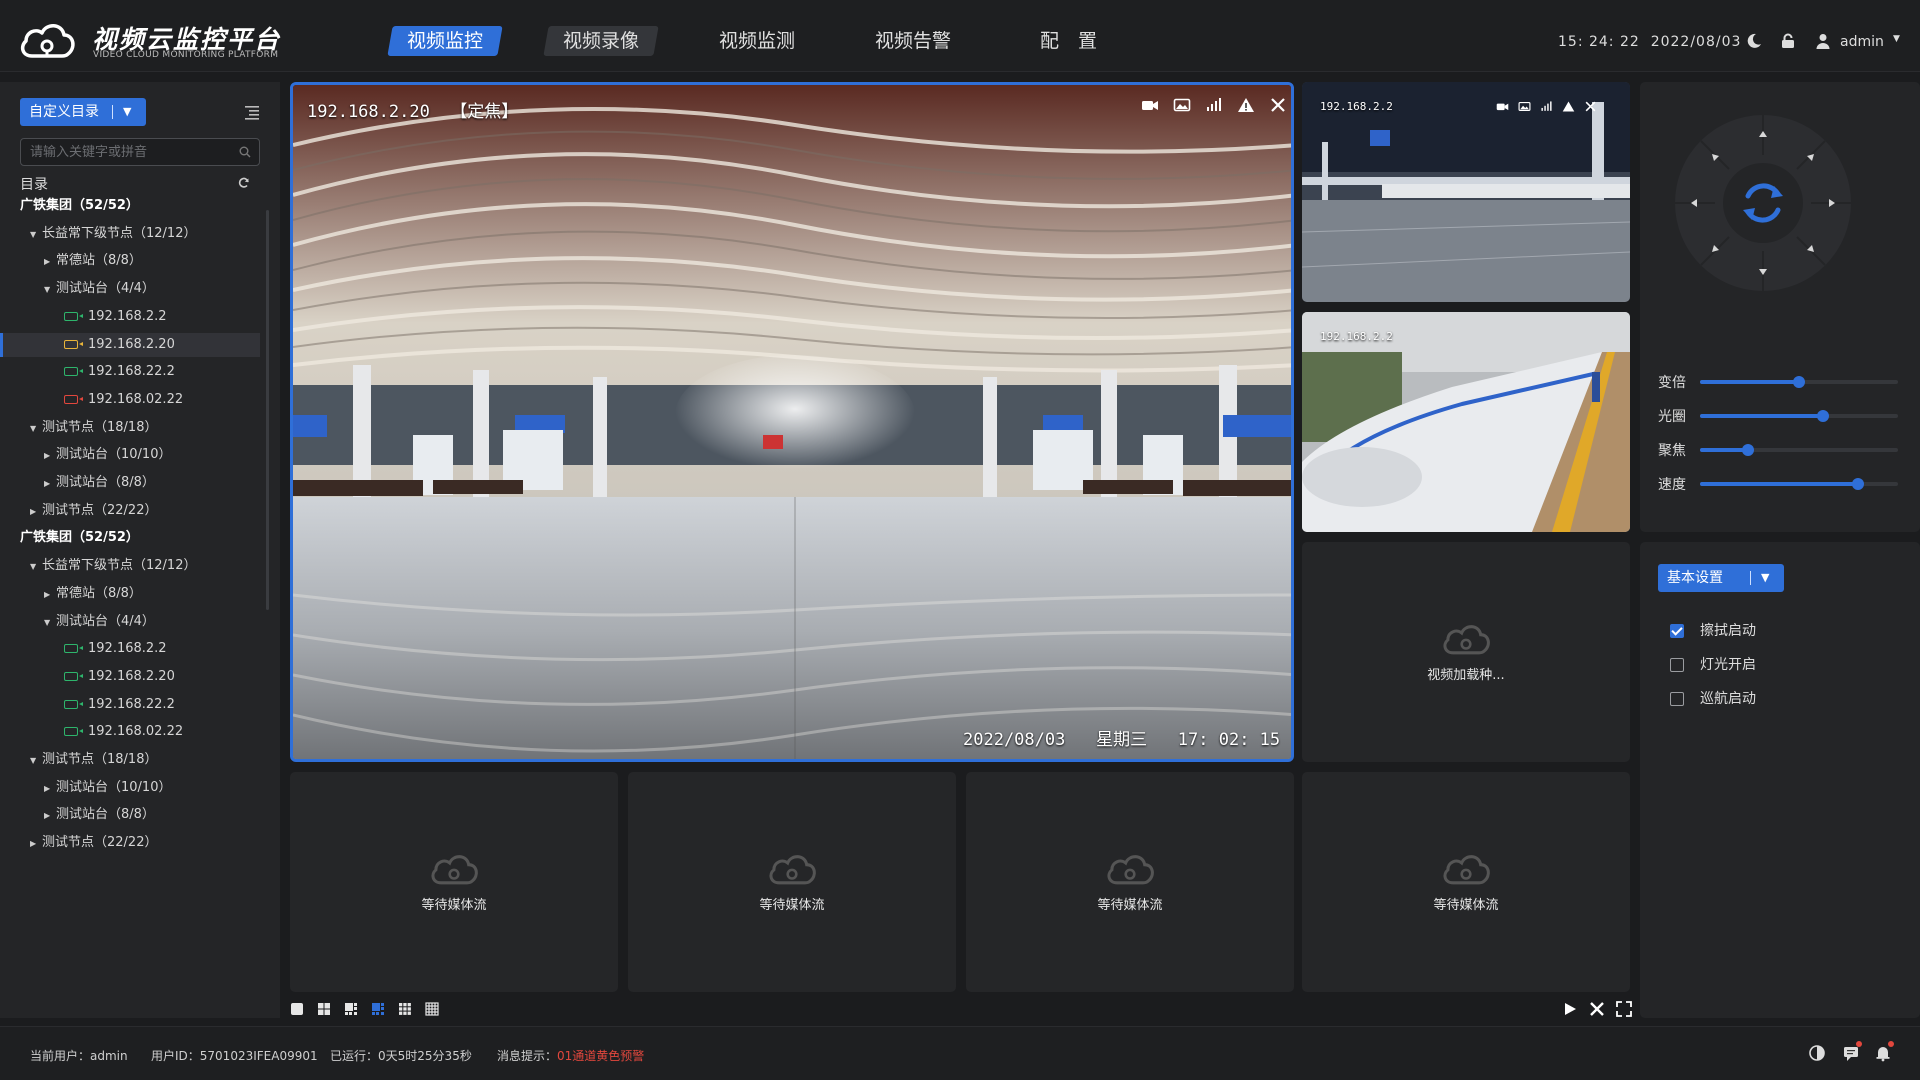  Describe the element at coordinates (83, 112) in the screenshot. I see `custom-directory-dropdown: 自定义目录 ▼` at that location.